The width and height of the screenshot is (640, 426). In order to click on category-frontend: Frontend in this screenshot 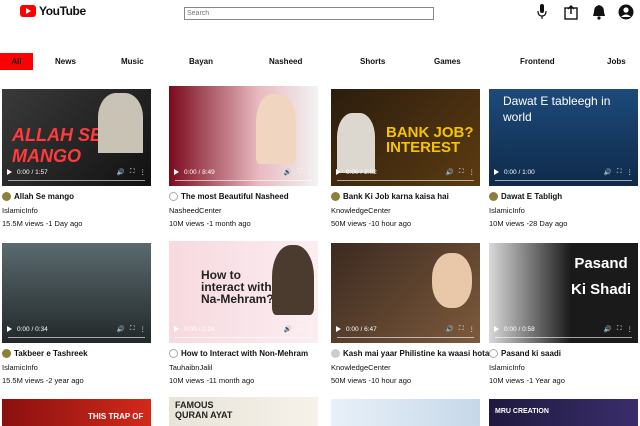, I will do `click(537, 61)`.